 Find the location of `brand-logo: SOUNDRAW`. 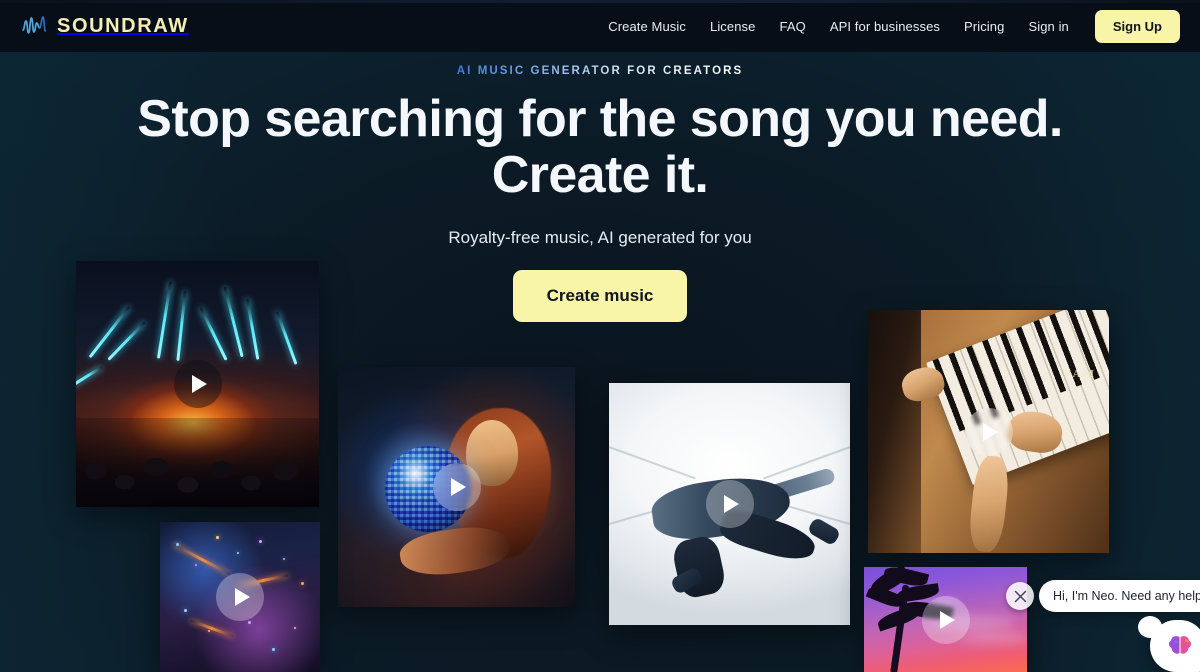

brand-logo: SOUNDRAW is located at coordinates (105, 26).